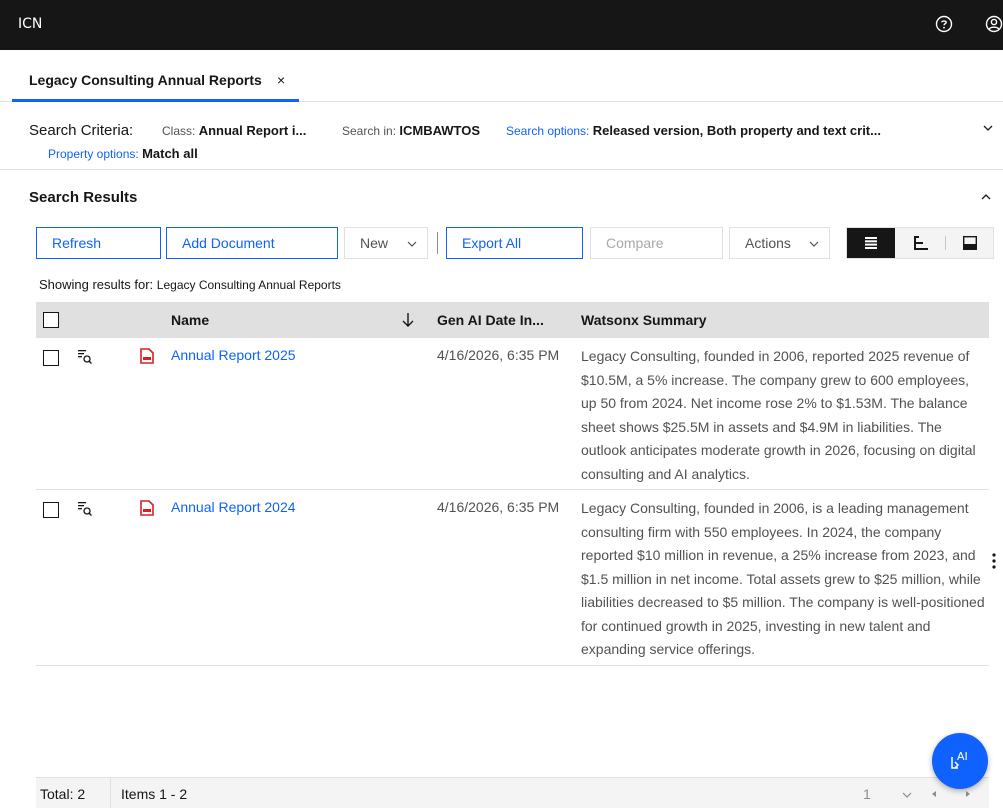  I want to click on document-name-link: Annual Report 2025, so click(233, 355).